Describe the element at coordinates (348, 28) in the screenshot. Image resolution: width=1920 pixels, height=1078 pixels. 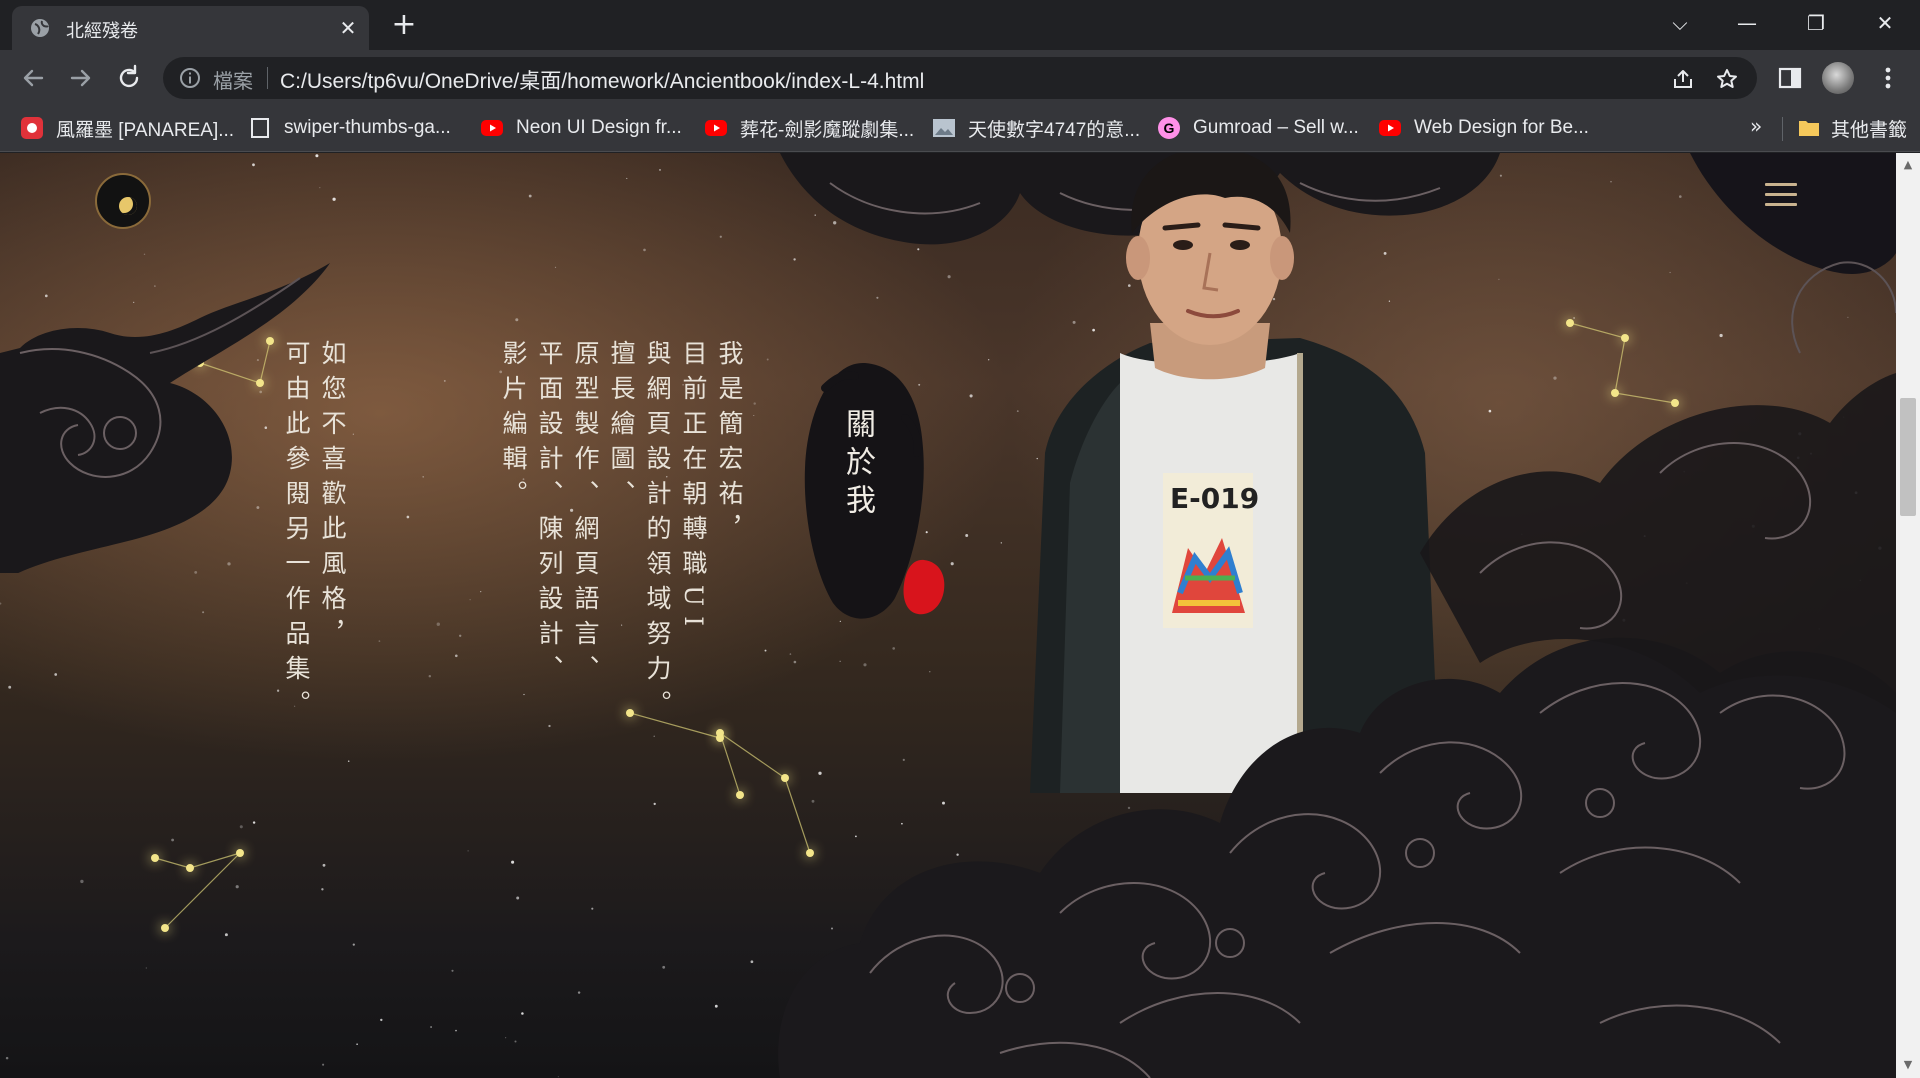
I see `tab-close-icon: ✕` at that location.